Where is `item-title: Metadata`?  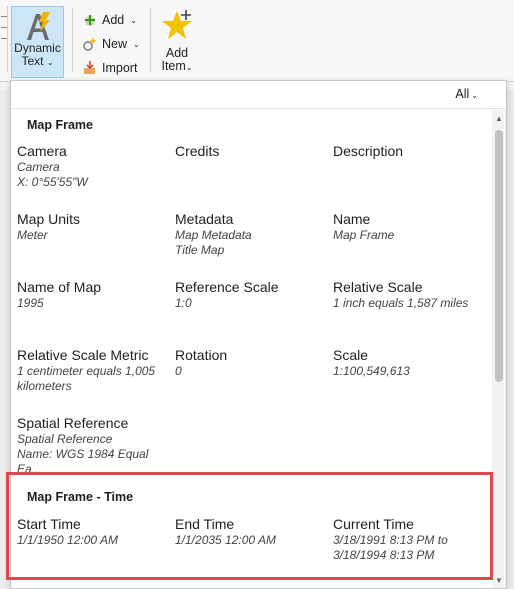 item-title: Metadata is located at coordinates (204, 219).